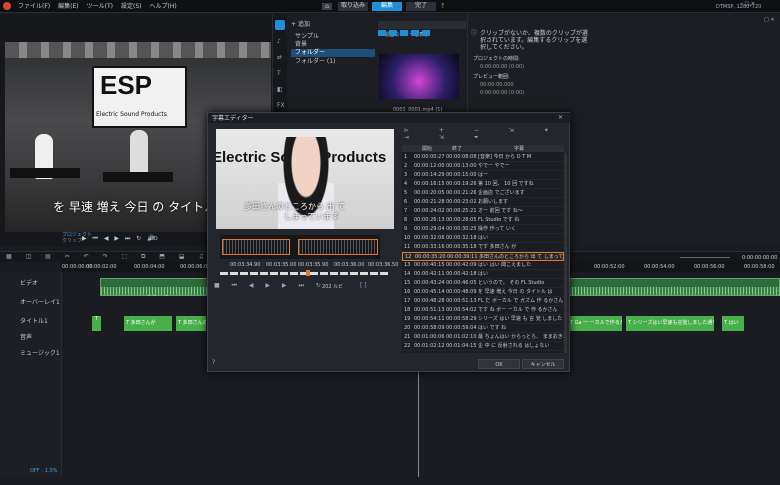  Describe the element at coordinates (34, 321) in the screenshot. I see `track-title: タイトル1` at that location.